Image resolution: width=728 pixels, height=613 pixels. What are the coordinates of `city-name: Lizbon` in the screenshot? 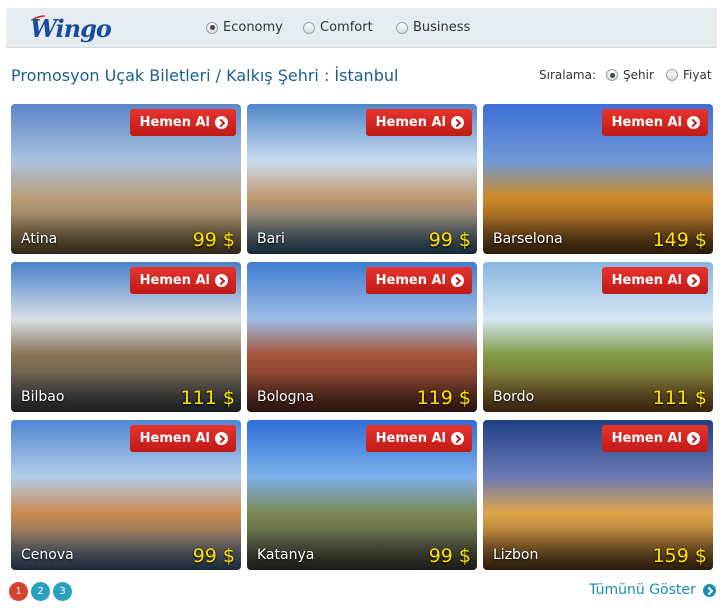 It's located at (516, 555).